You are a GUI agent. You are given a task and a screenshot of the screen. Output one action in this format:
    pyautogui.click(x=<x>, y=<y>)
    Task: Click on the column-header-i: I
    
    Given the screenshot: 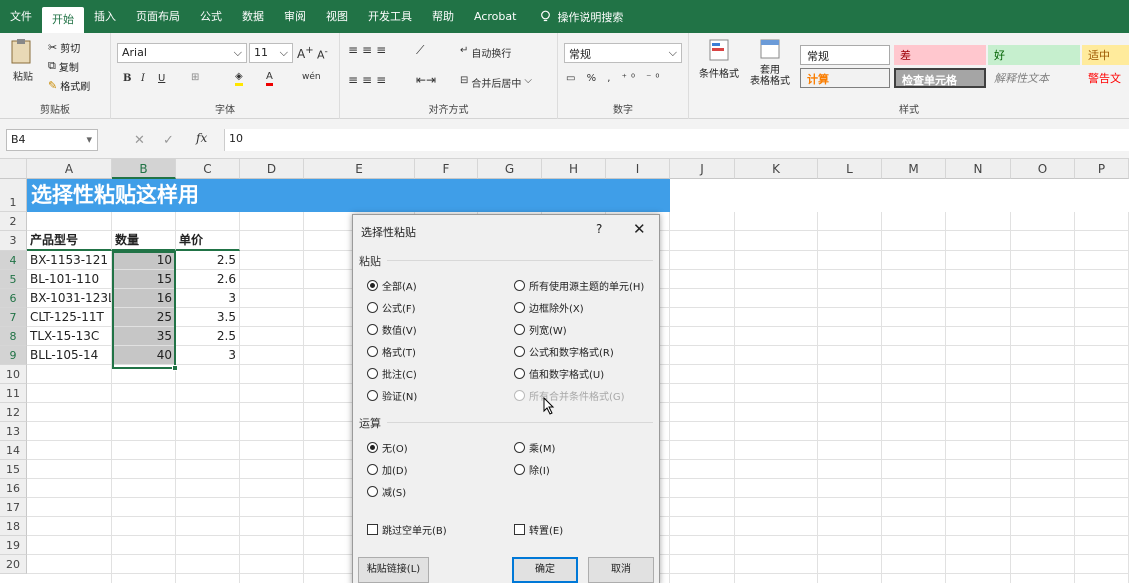 What is the action you would take?
    pyautogui.click(x=638, y=169)
    